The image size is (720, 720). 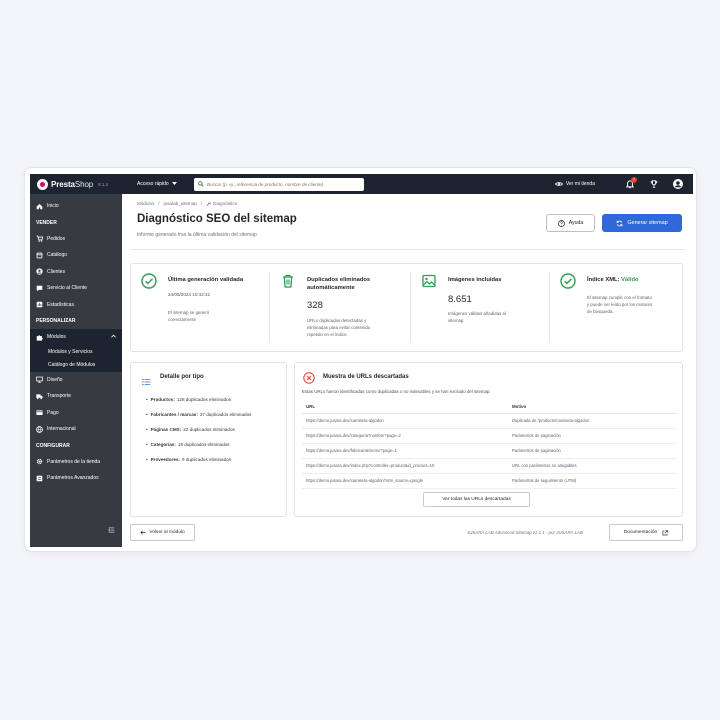 What do you see at coordinates (76, 206) in the screenshot?
I see `sidebar-item-inicio: Inicio` at bounding box center [76, 206].